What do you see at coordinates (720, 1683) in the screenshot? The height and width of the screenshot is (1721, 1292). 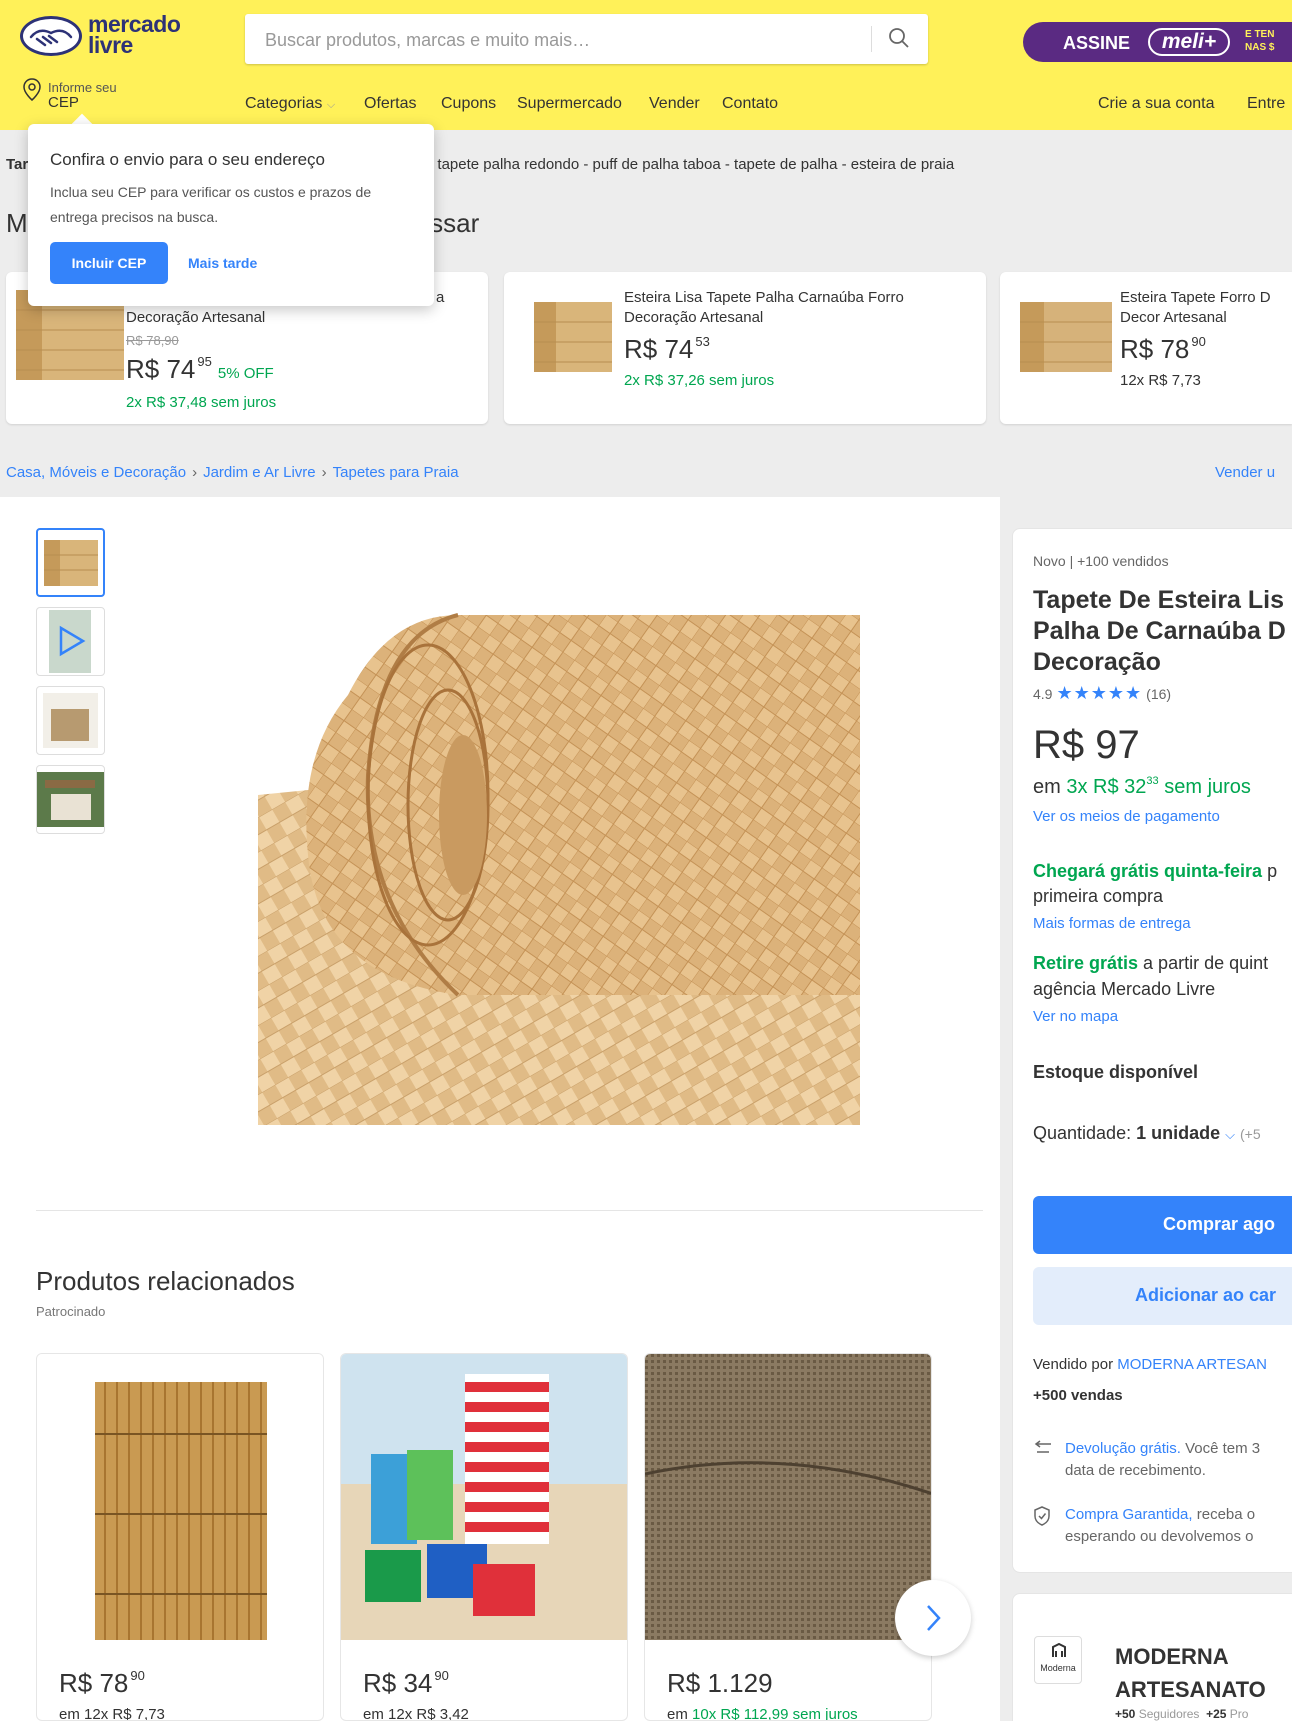 I see `related-price: R$ 1.129` at bounding box center [720, 1683].